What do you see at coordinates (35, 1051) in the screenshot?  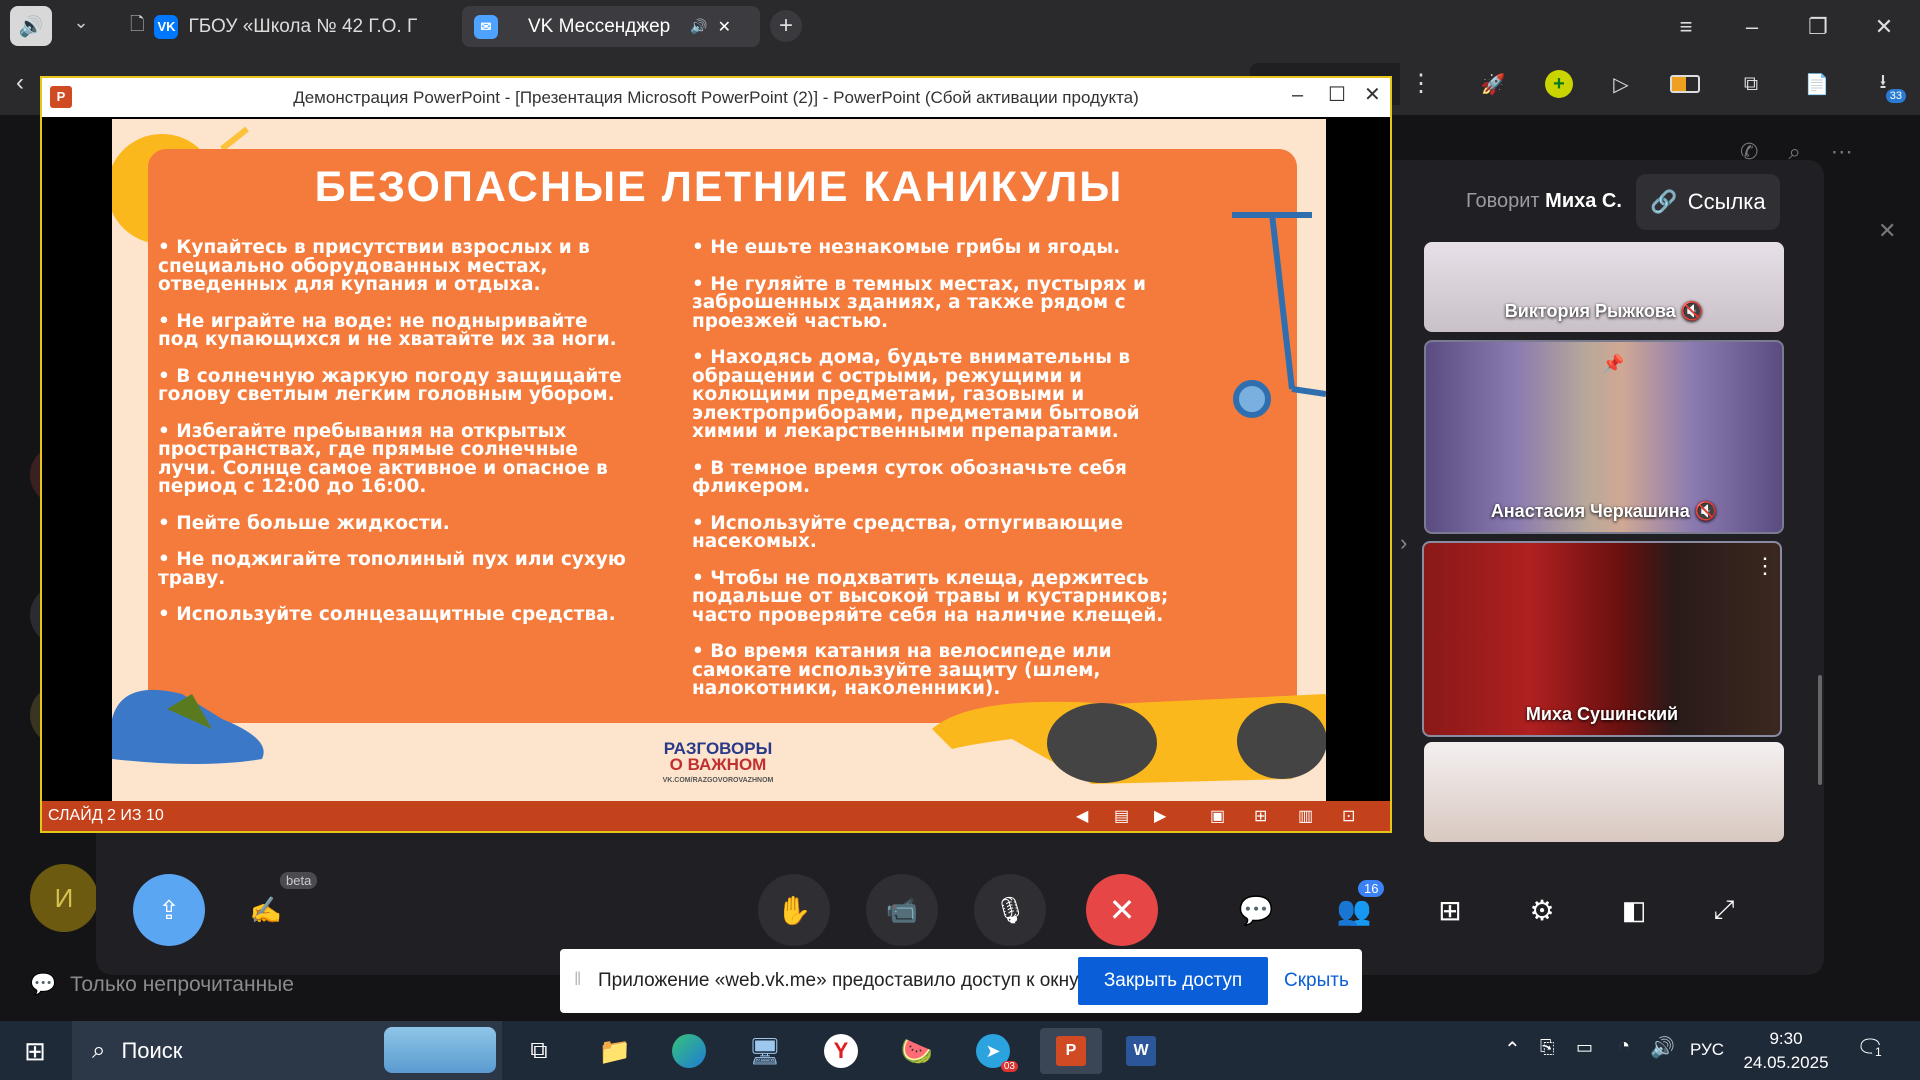 I see `windows-start-icon: ⊞` at bounding box center [35, 1051].